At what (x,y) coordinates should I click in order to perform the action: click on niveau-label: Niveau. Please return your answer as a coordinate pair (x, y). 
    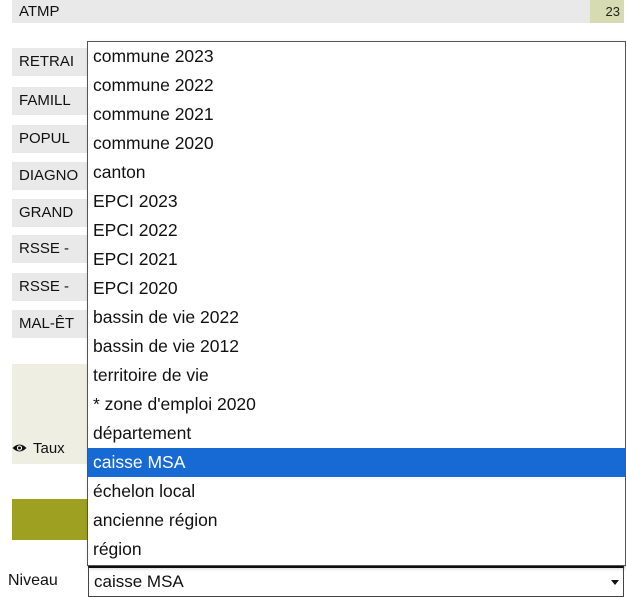
    Looking at the image, I should click on (33, 580).